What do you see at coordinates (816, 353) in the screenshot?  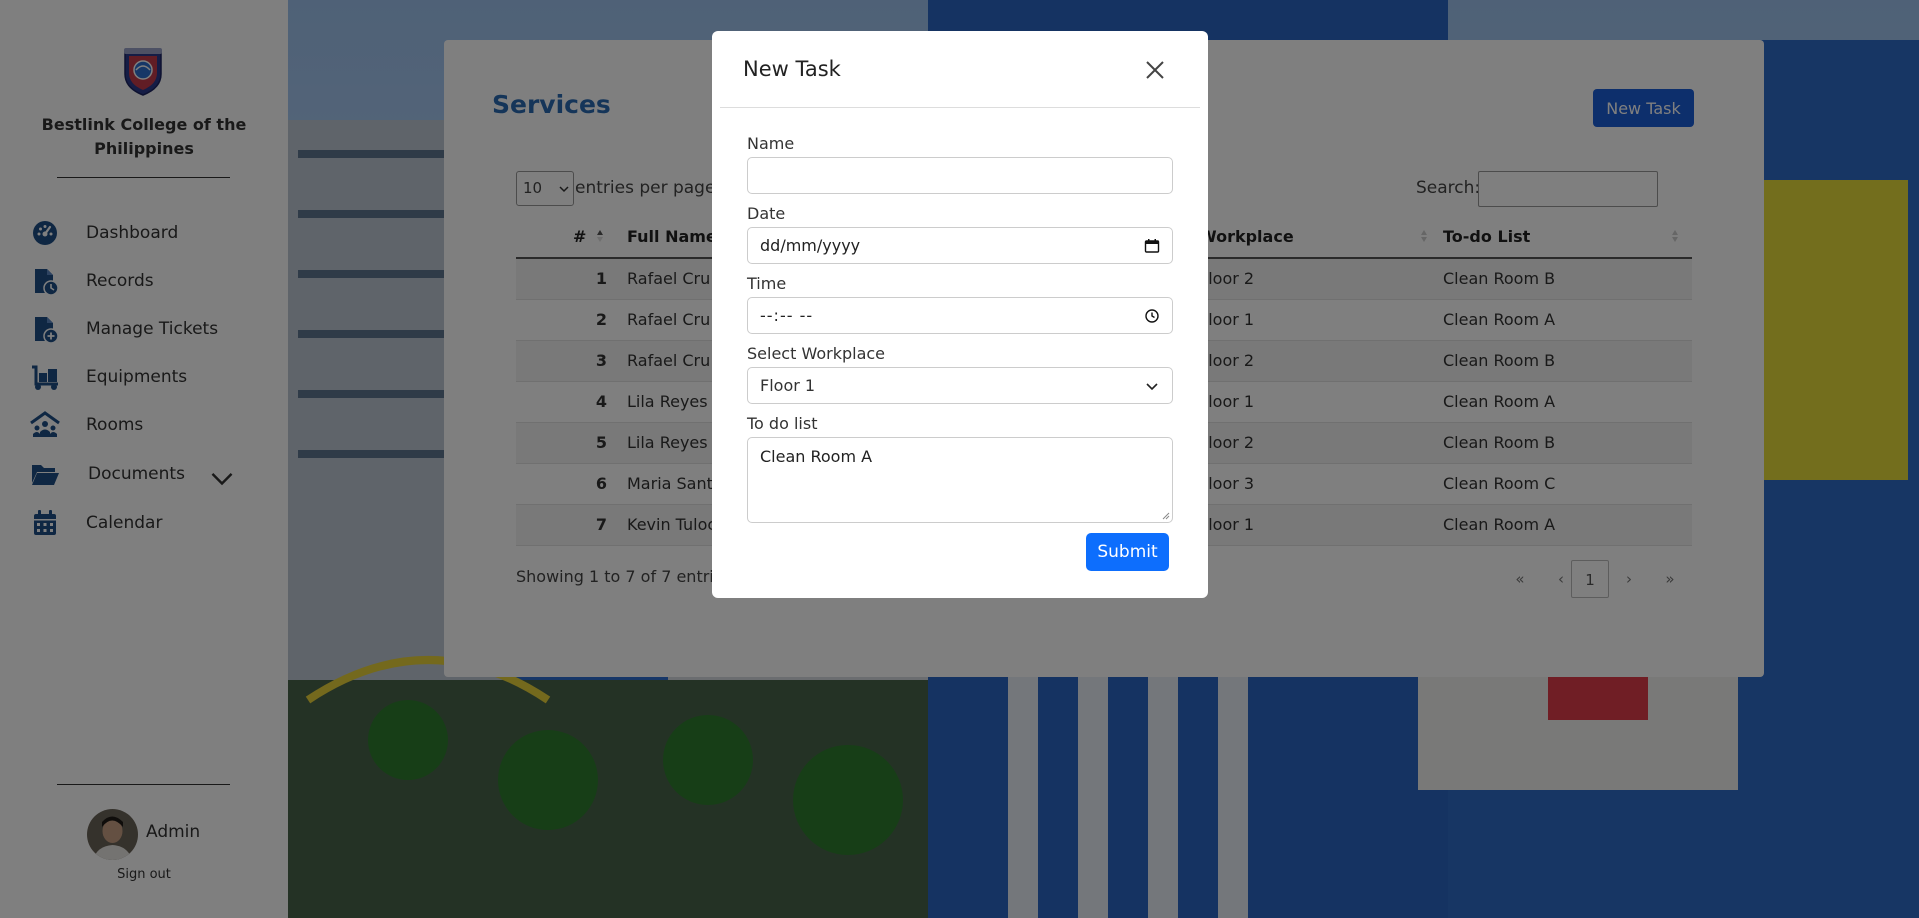 I see `workplace-label: Select Workplace` at bounding box center [816, 353].